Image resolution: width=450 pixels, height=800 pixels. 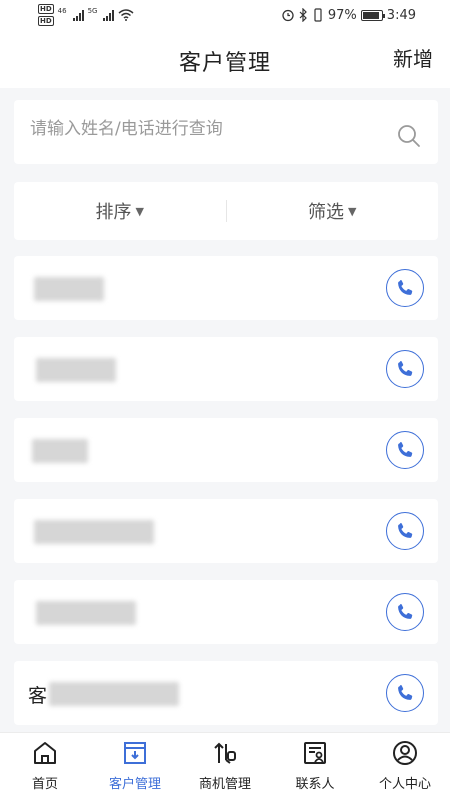 I want to click on customer-item: 客, so click(x=226, y=693).